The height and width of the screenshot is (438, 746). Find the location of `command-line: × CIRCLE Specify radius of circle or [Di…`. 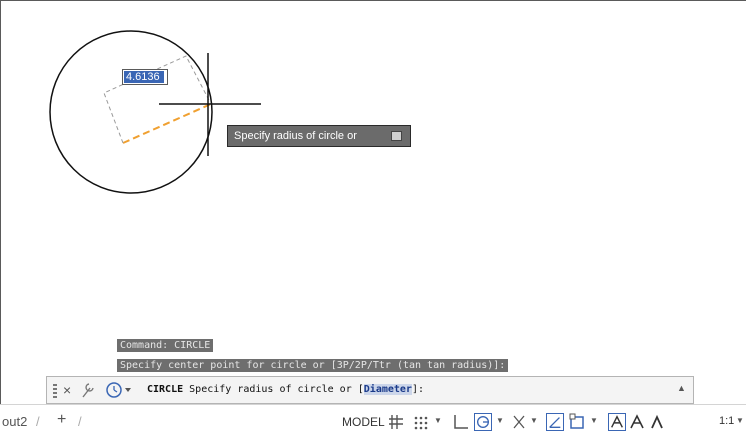

command-line: × CIRCLE Specify radius of circle or [Di… is located at coordinates (370, 390).